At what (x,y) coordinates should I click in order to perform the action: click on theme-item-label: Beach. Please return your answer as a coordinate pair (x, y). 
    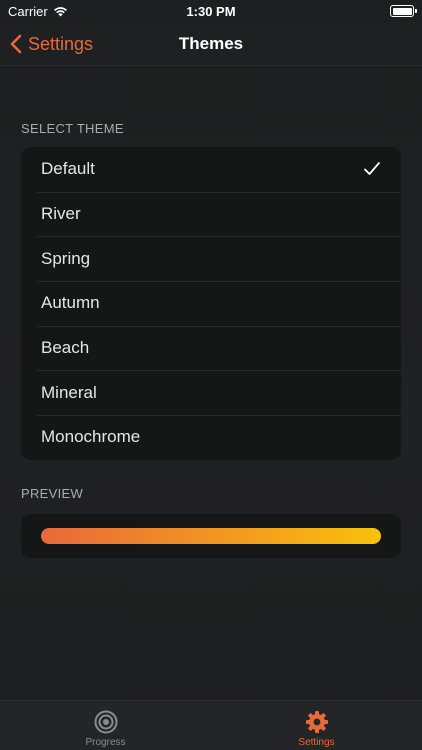
    Looking at the image, I should click on (65, 348).